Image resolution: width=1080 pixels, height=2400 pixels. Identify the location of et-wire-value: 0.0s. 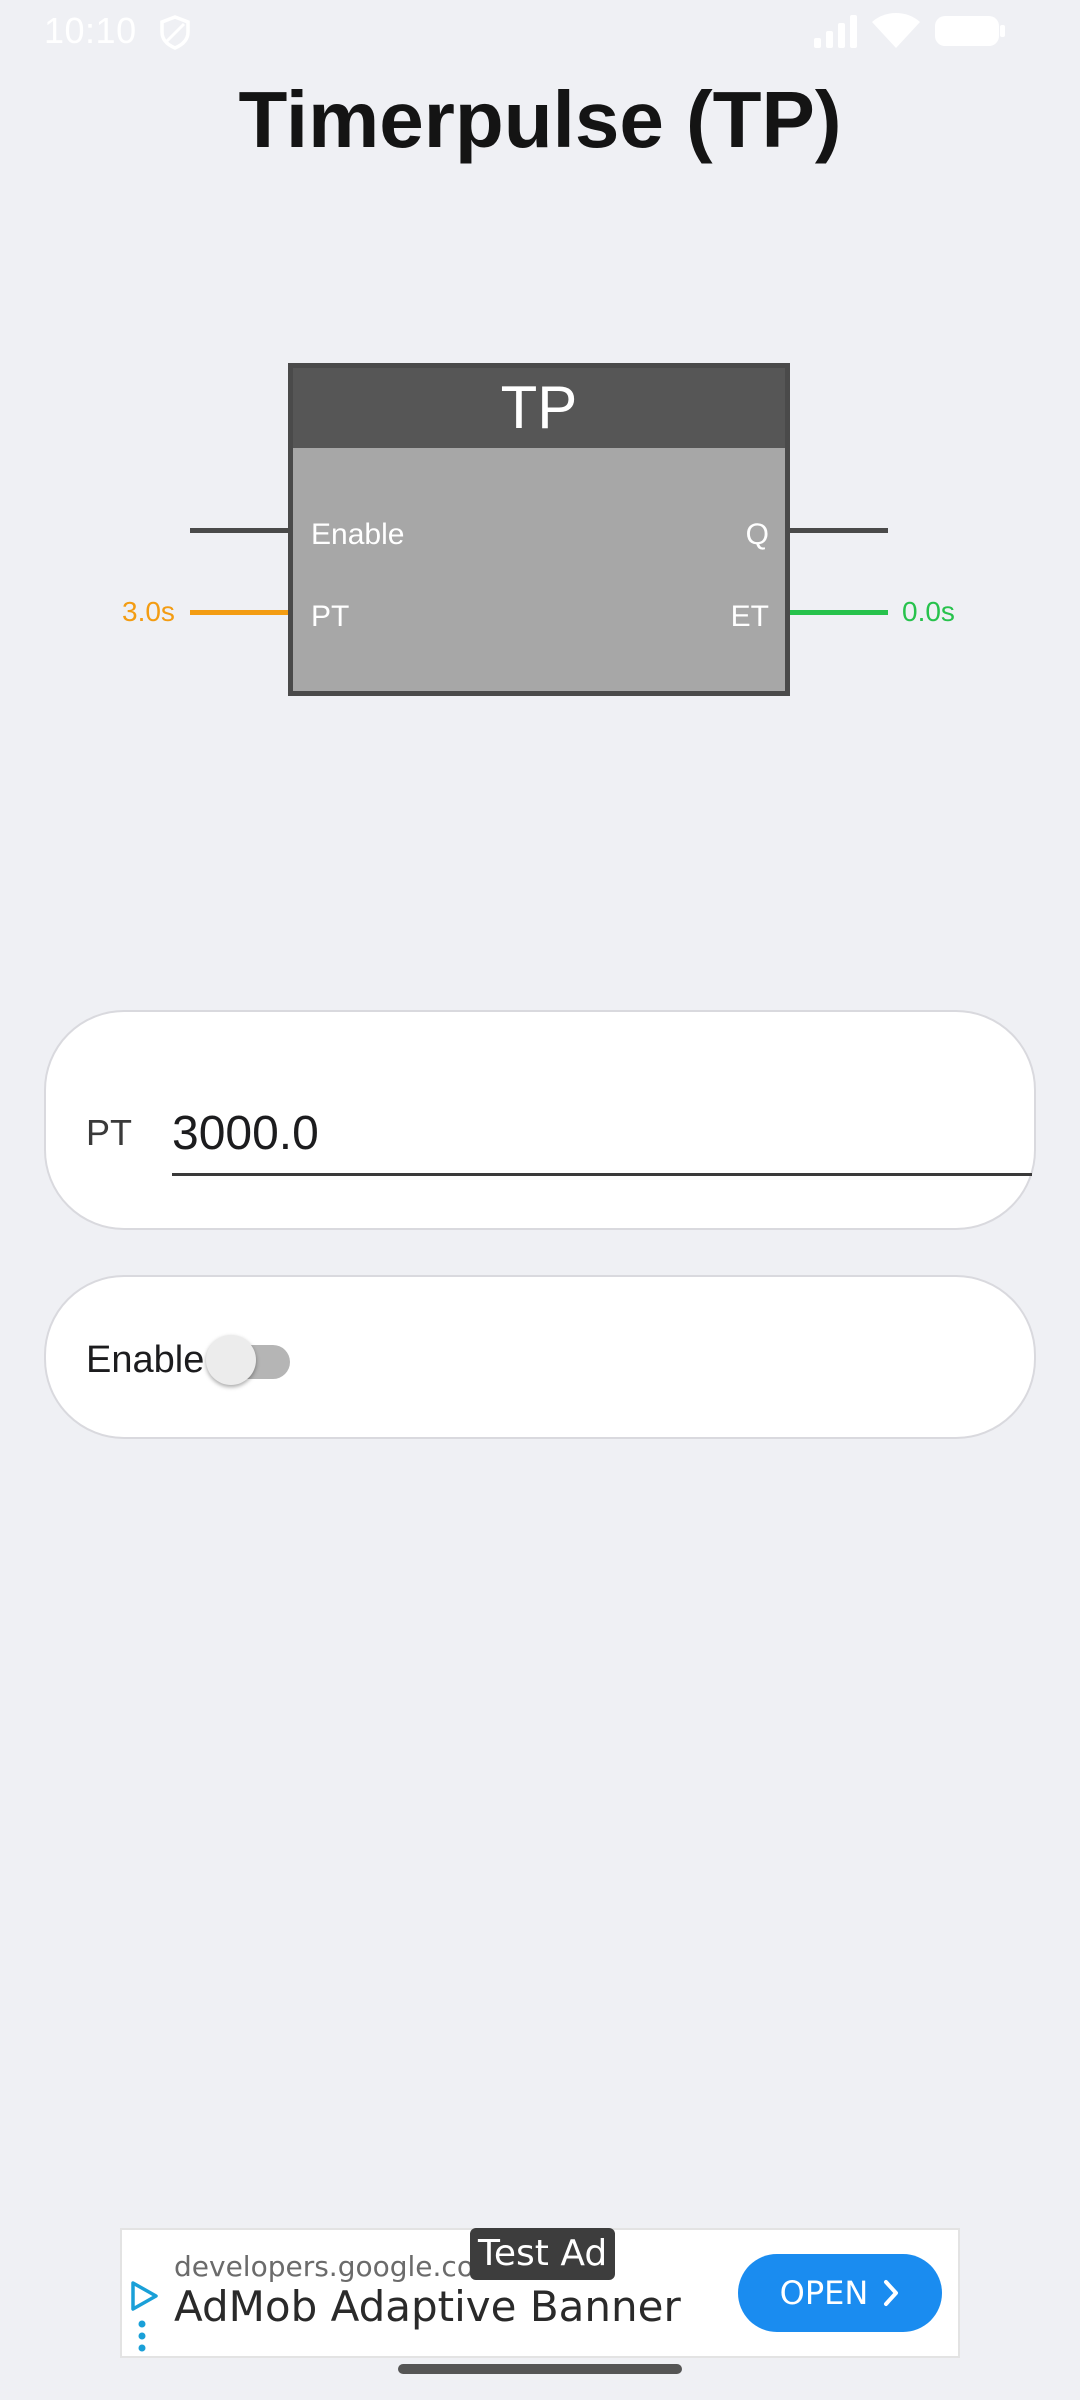
(928, 611).